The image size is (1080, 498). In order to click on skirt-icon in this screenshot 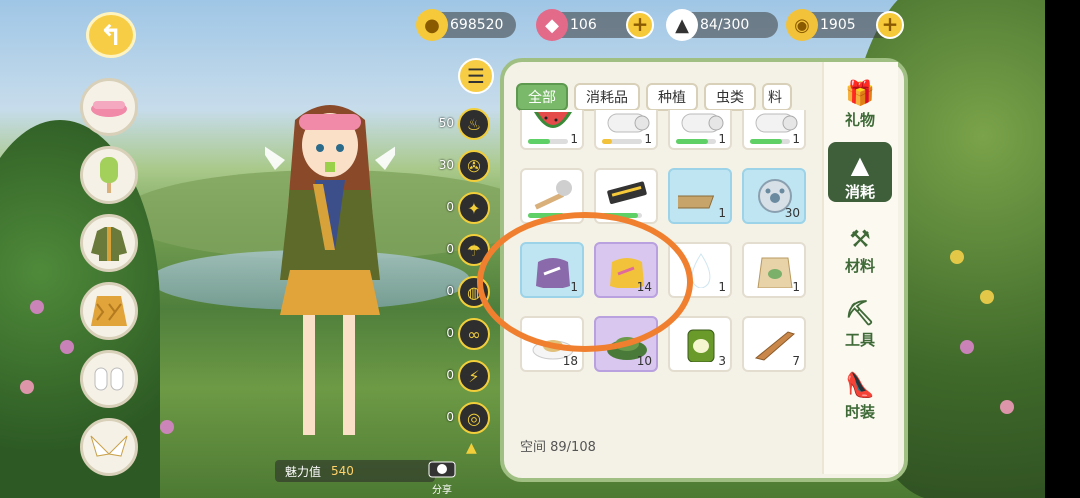, I will do `click(109, 311)`.